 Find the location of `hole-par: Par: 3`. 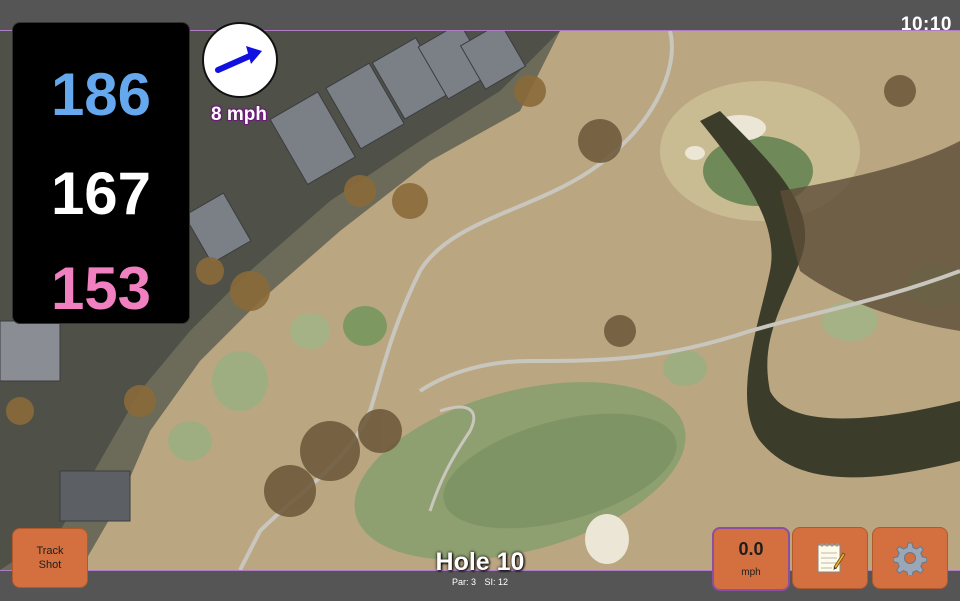

hole-par: Par: 3 is located at coordinates (463, 582).